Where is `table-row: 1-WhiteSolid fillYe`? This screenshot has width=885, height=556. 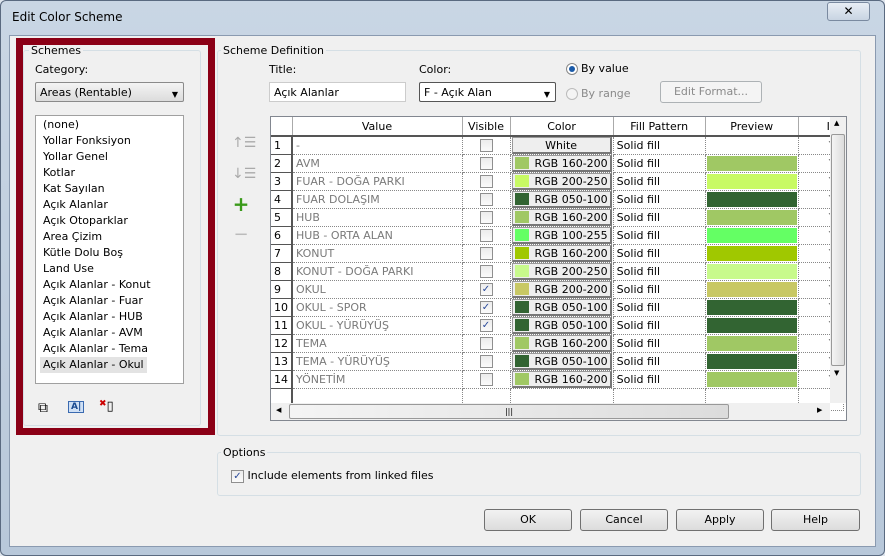
table-row: 1-WhiteSolid fillYe is located at coordinates (557, 145).